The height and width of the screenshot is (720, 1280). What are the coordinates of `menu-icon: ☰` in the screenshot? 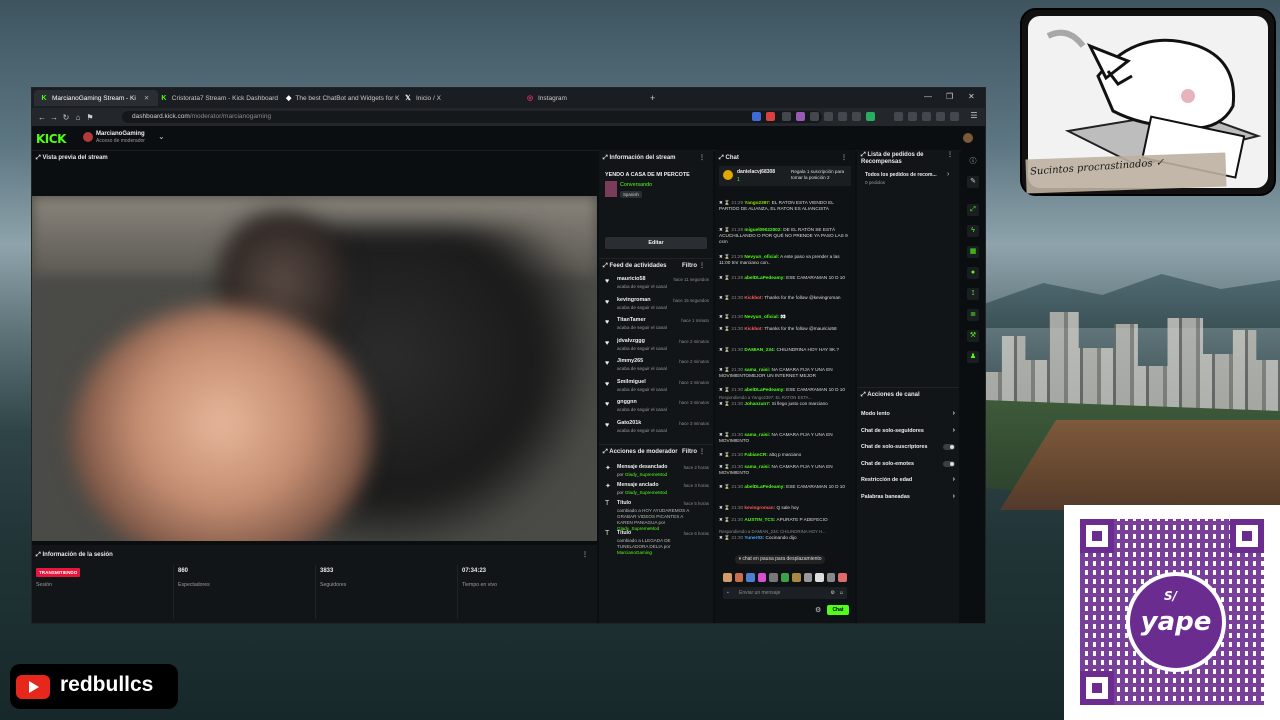 It's located at (974, 115).